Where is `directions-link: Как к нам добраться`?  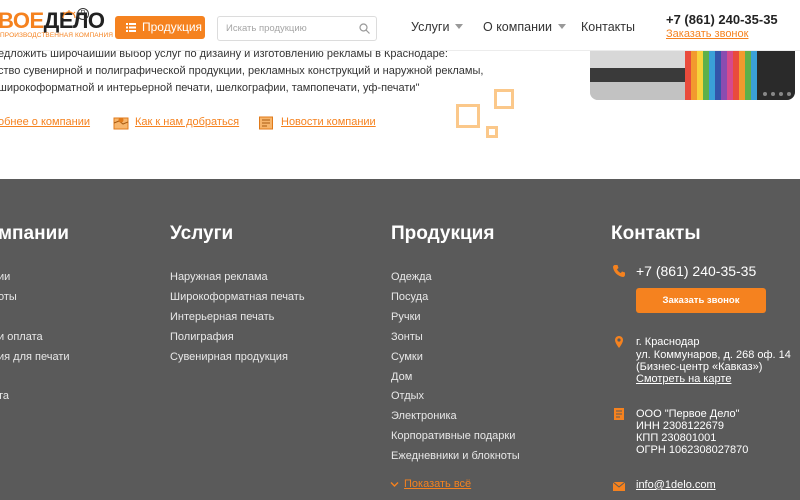 directions-link: Как к нам добраться is located at coordinates (187, 122).